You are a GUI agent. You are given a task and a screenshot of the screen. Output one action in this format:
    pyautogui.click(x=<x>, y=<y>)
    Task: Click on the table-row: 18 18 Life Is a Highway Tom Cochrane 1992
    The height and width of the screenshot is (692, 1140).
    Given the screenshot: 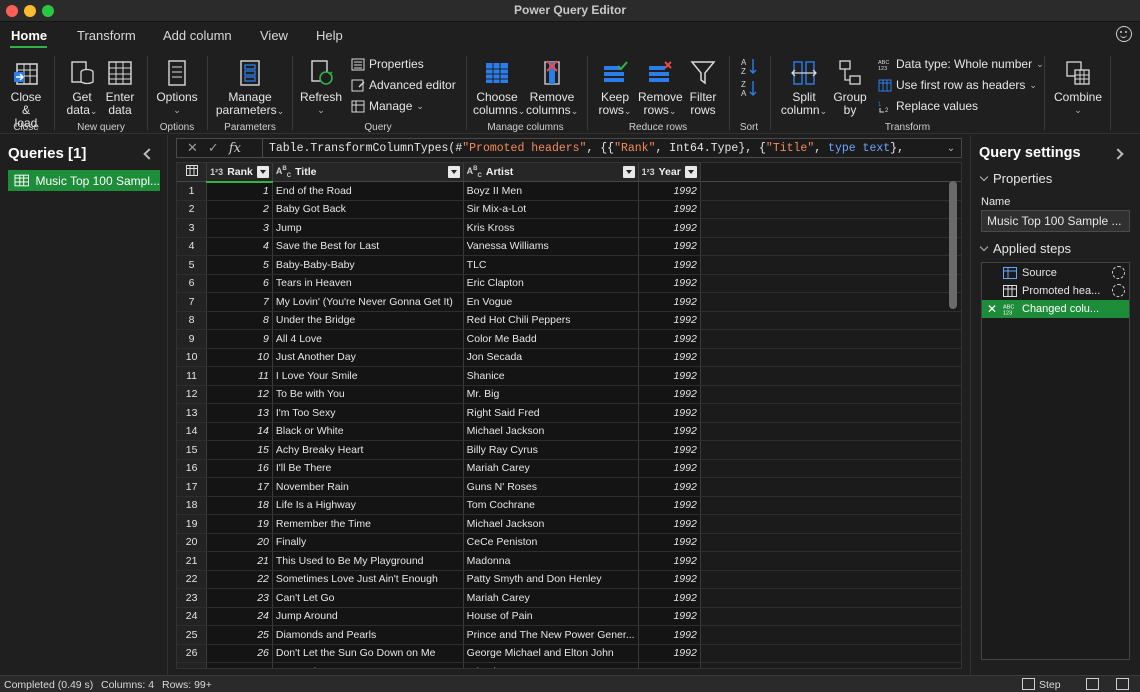 What is the action you would take?
    pyautogui.click(x=569, y=505)
    